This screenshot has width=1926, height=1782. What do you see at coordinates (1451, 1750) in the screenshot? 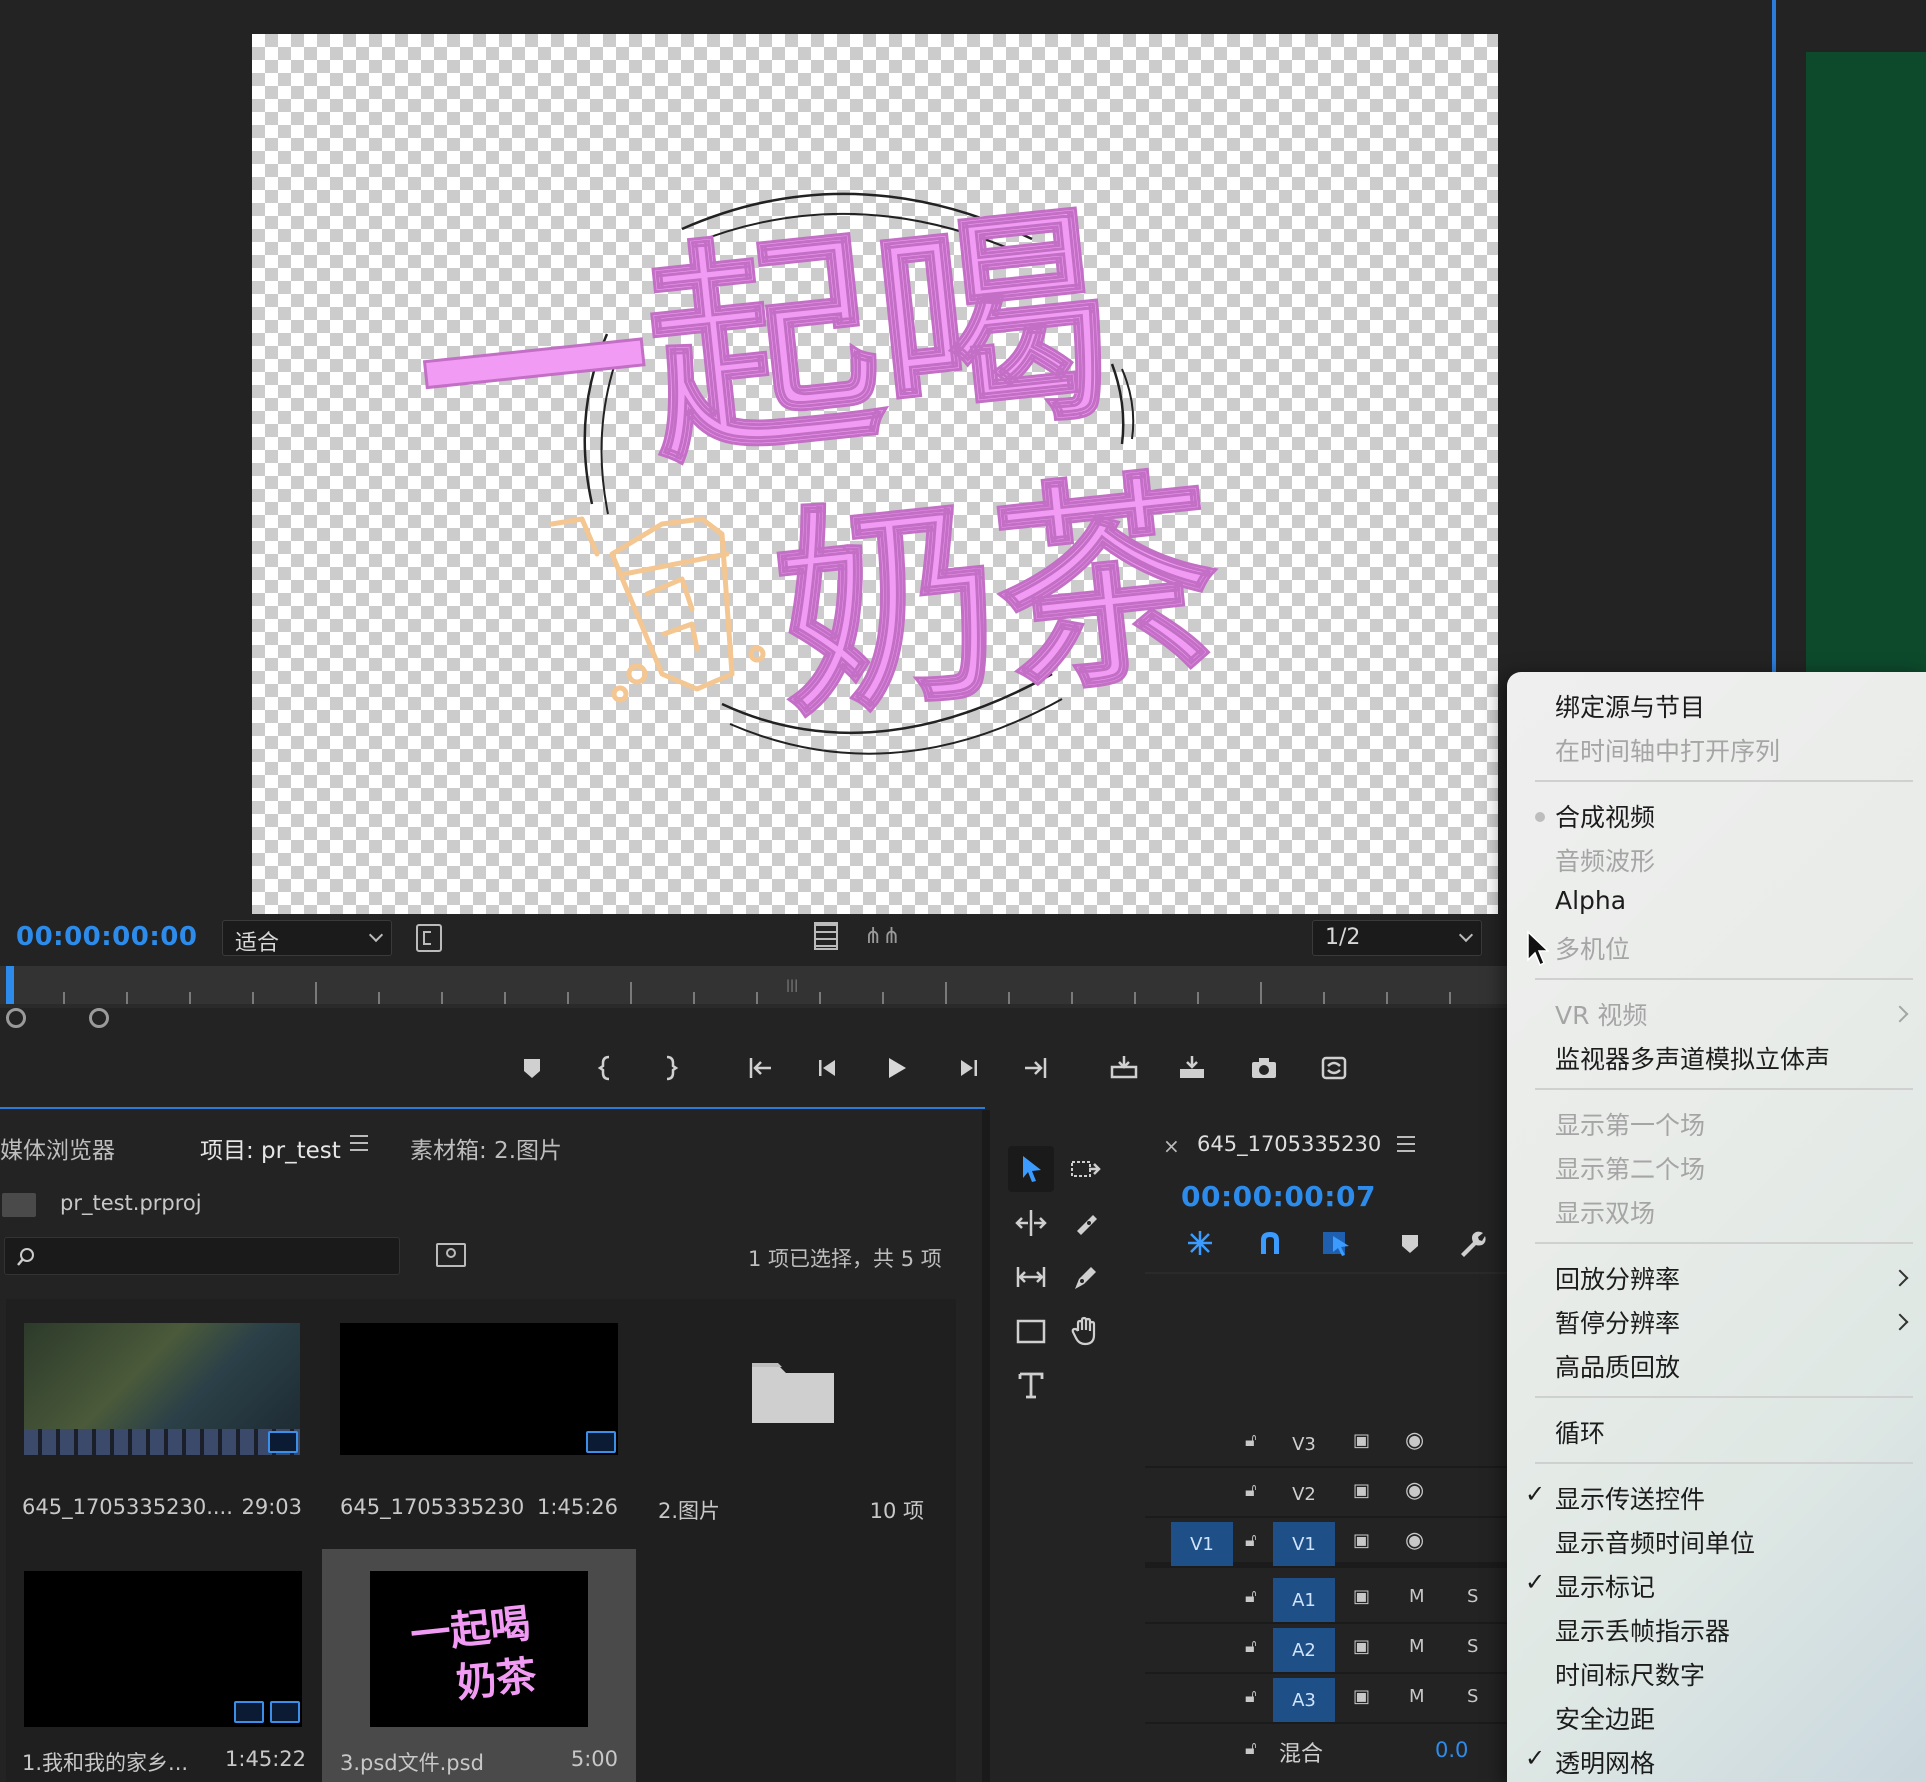
I see `mix-value: 0.0` at bounding box center [1451, 1750].